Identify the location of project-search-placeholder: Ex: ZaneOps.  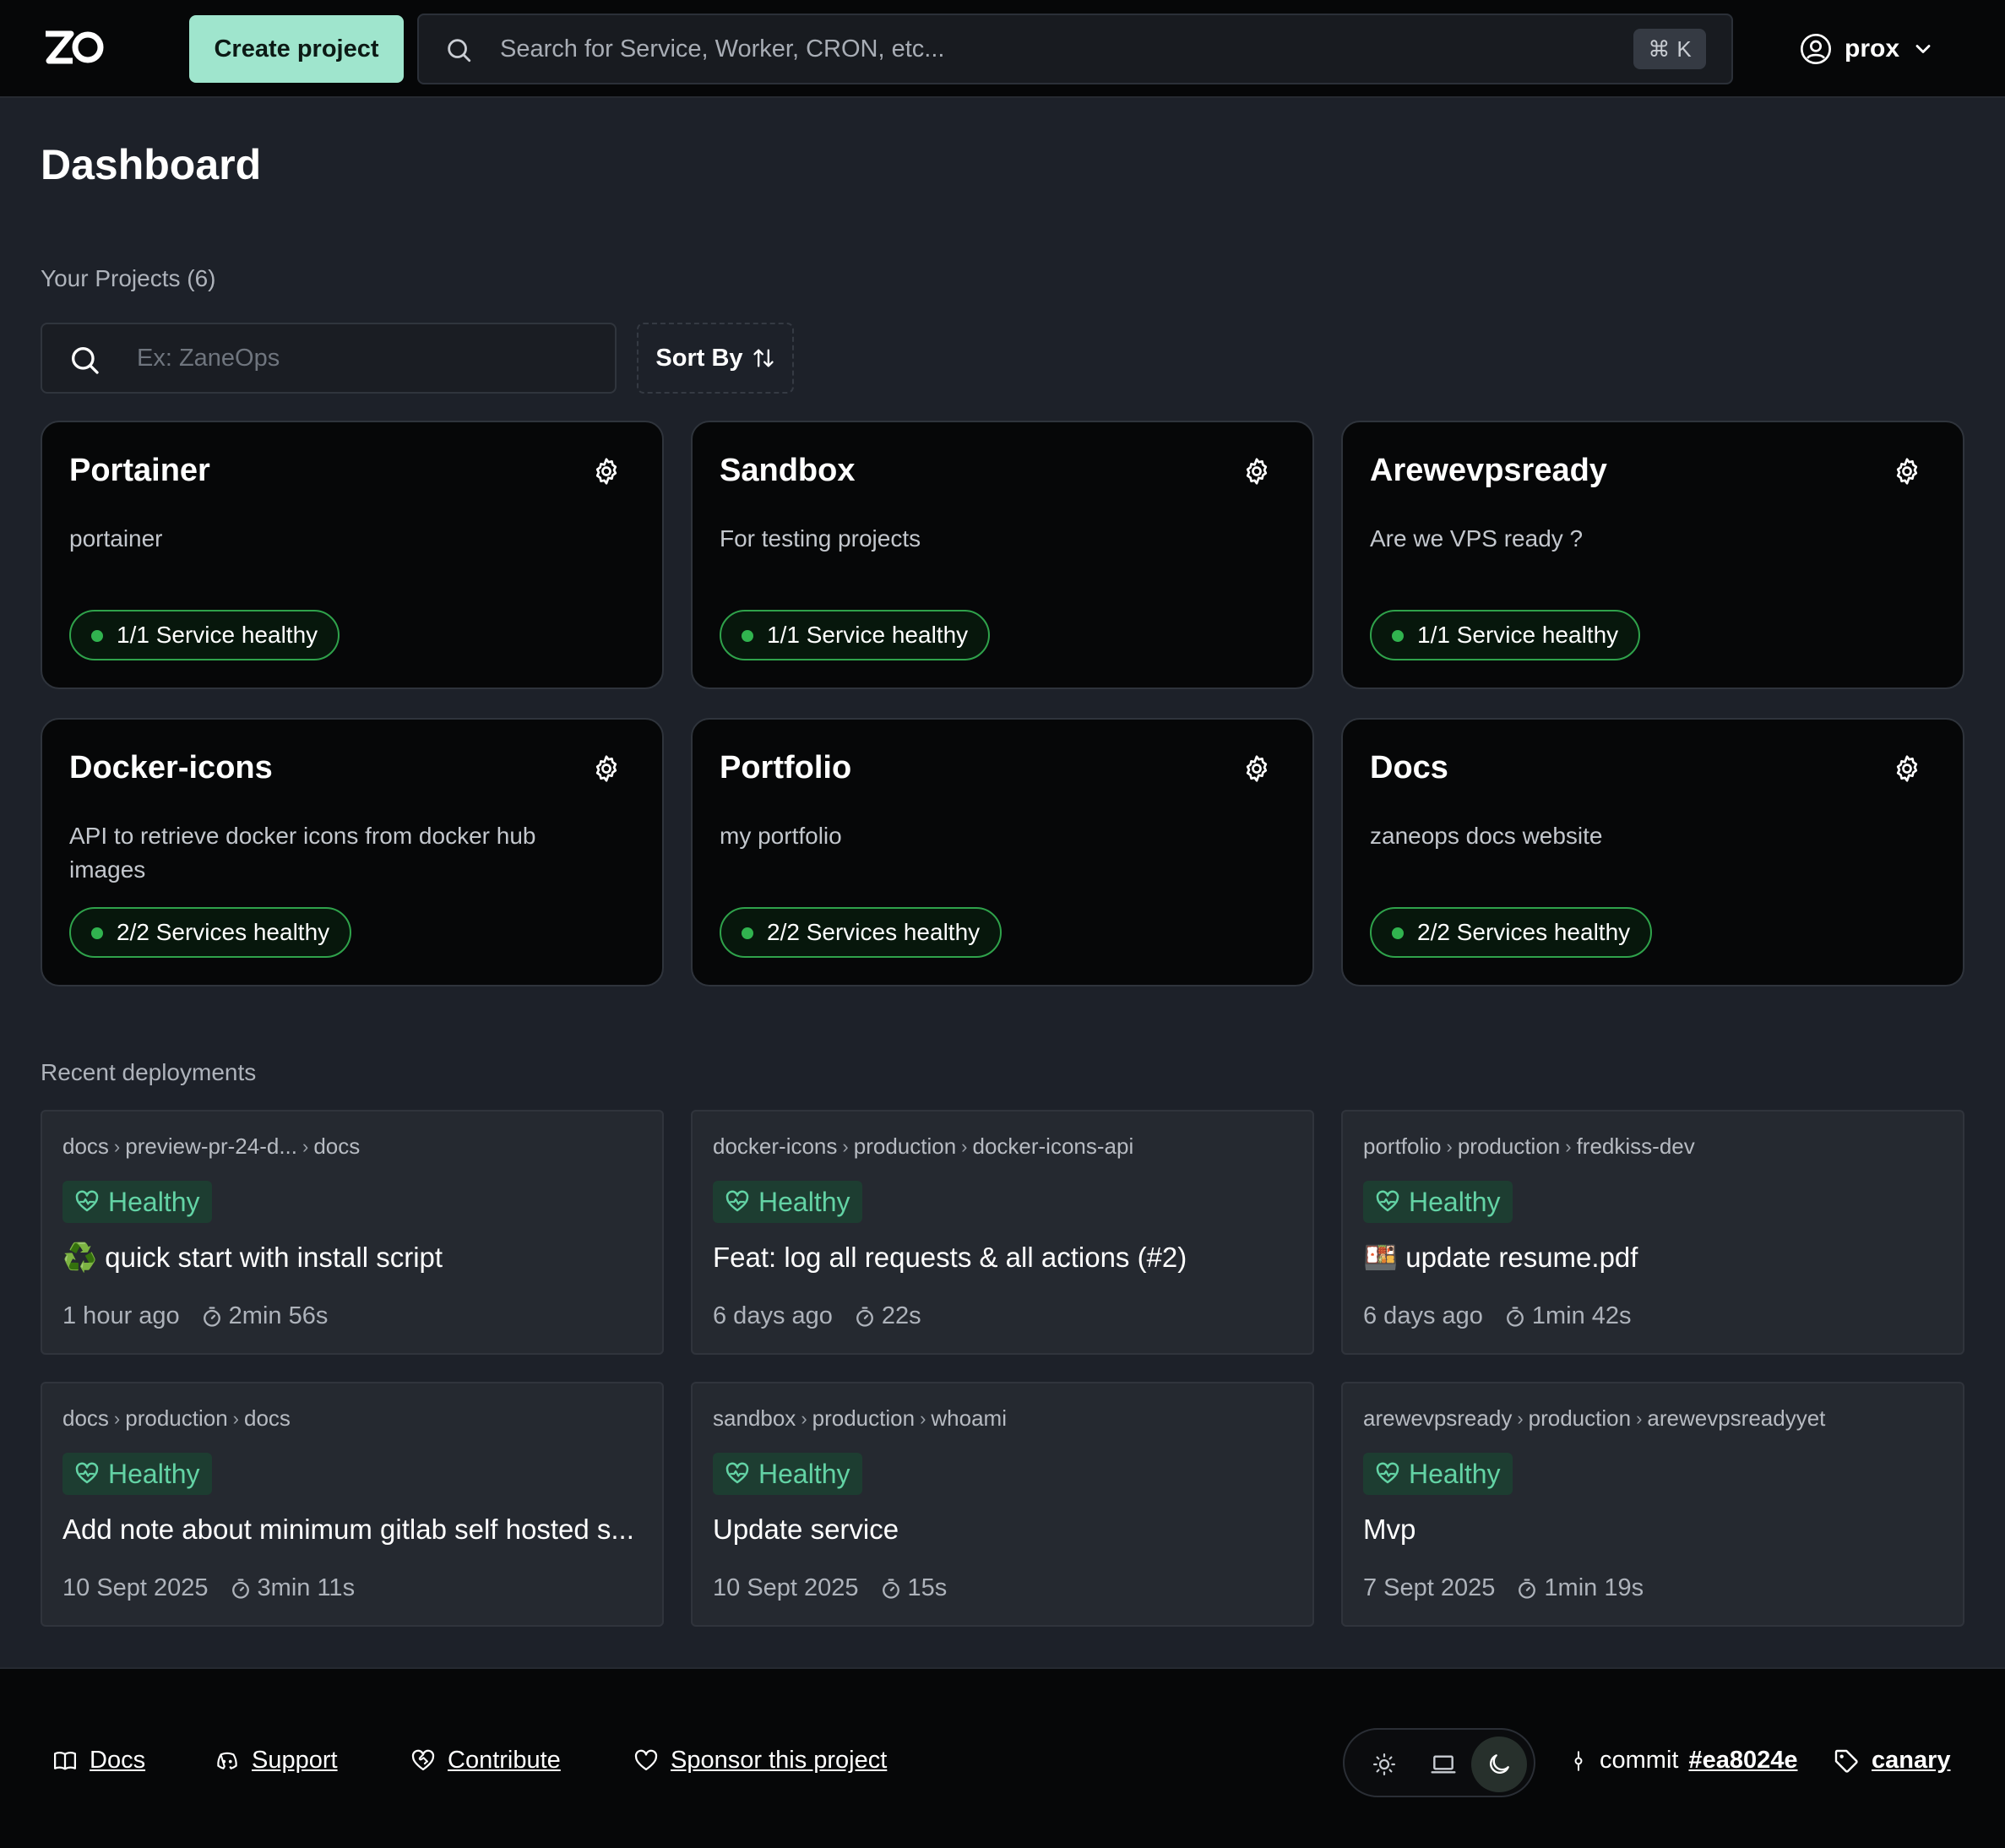
(208, 358).